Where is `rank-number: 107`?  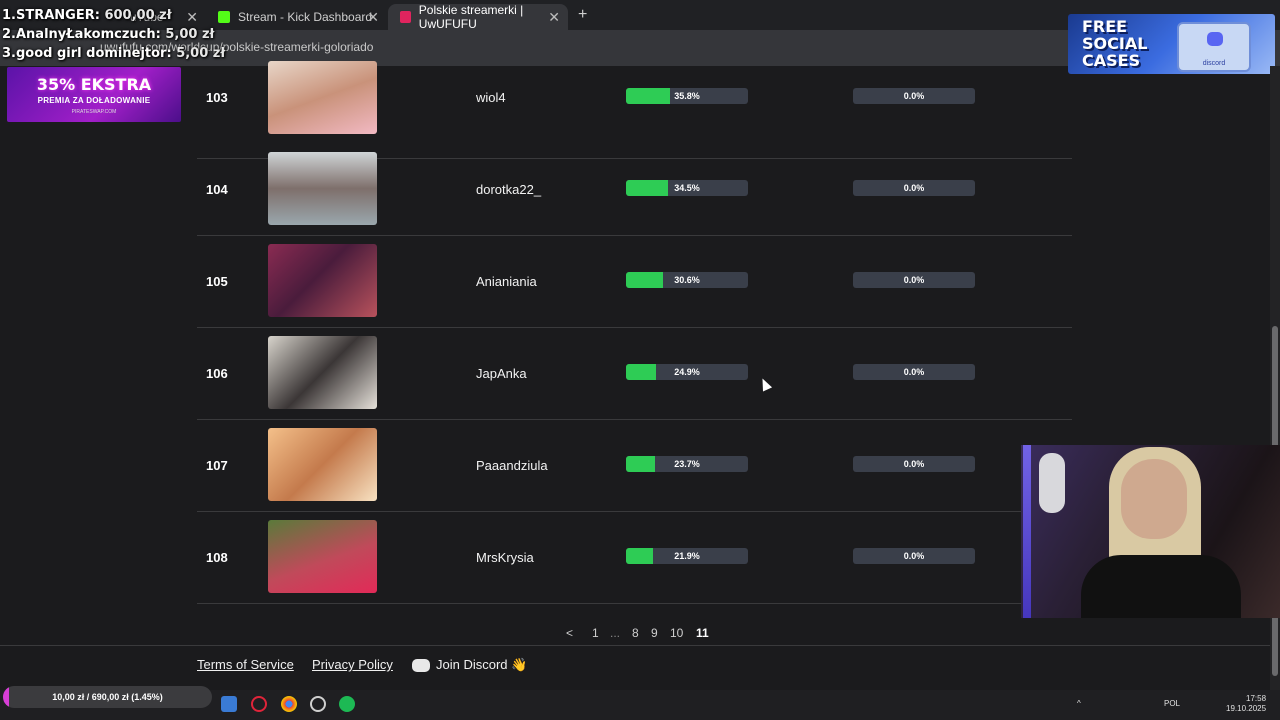 rank-number: 107 is located at coordinates (217, 465).